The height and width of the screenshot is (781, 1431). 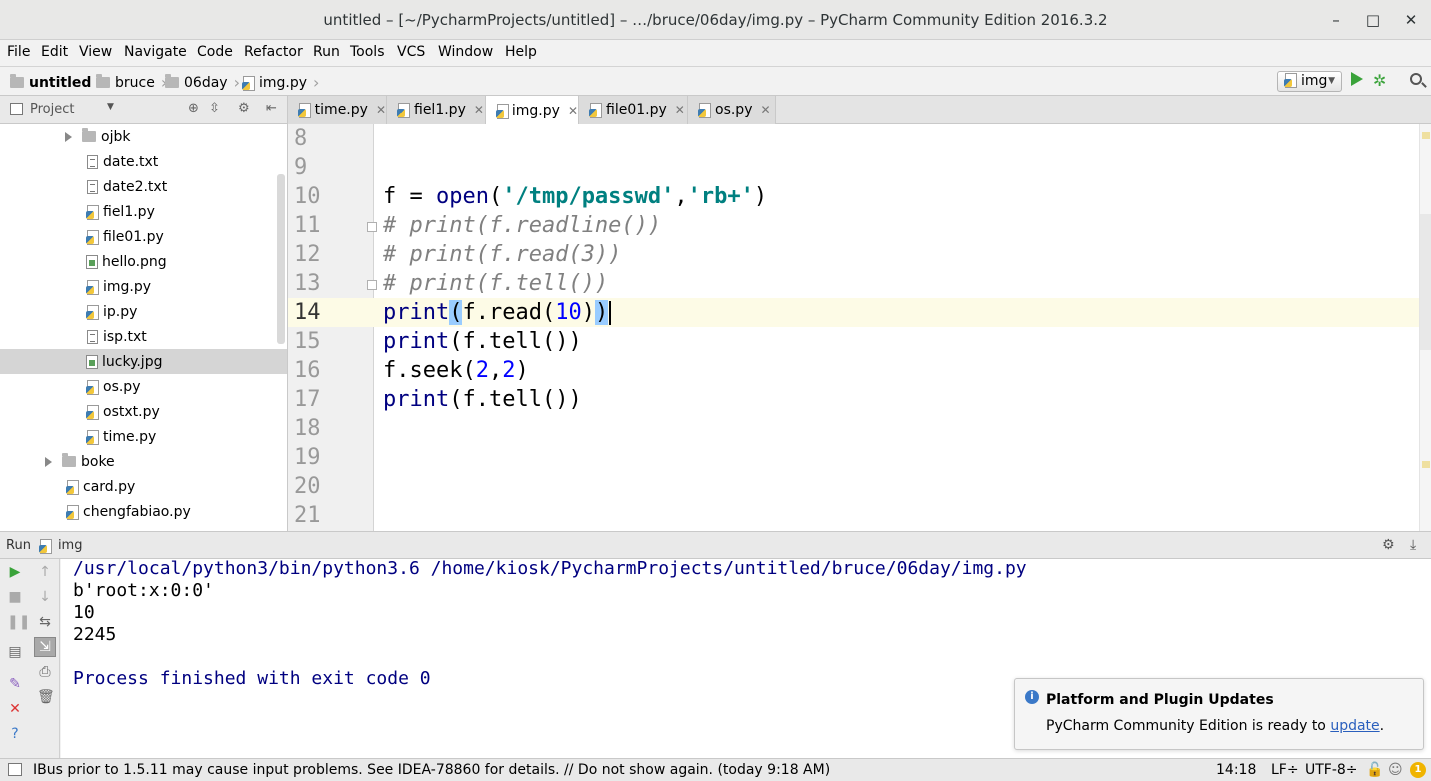 I want to click on code-line-13: # print(f.tell()), so click(x=495, y=283).